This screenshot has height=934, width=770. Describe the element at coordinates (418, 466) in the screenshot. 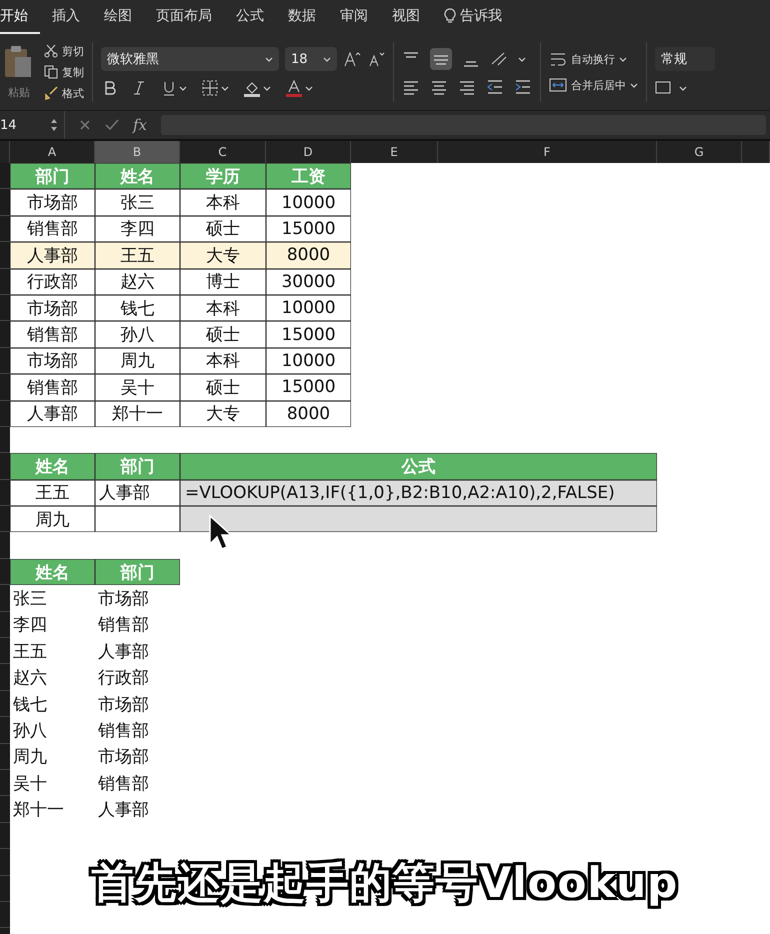

I see `header-cell: 公式` at that location.